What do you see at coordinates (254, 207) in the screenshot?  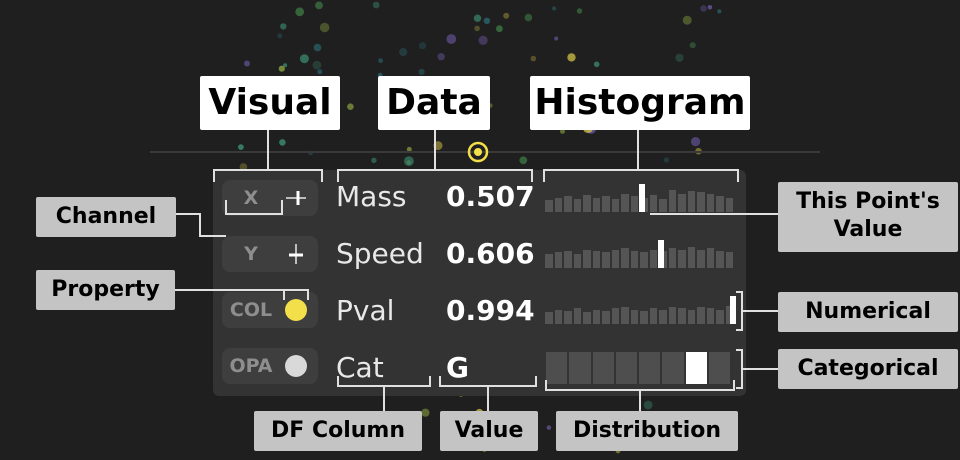 I see `channel-bracket` at bounding box center [254, 207].